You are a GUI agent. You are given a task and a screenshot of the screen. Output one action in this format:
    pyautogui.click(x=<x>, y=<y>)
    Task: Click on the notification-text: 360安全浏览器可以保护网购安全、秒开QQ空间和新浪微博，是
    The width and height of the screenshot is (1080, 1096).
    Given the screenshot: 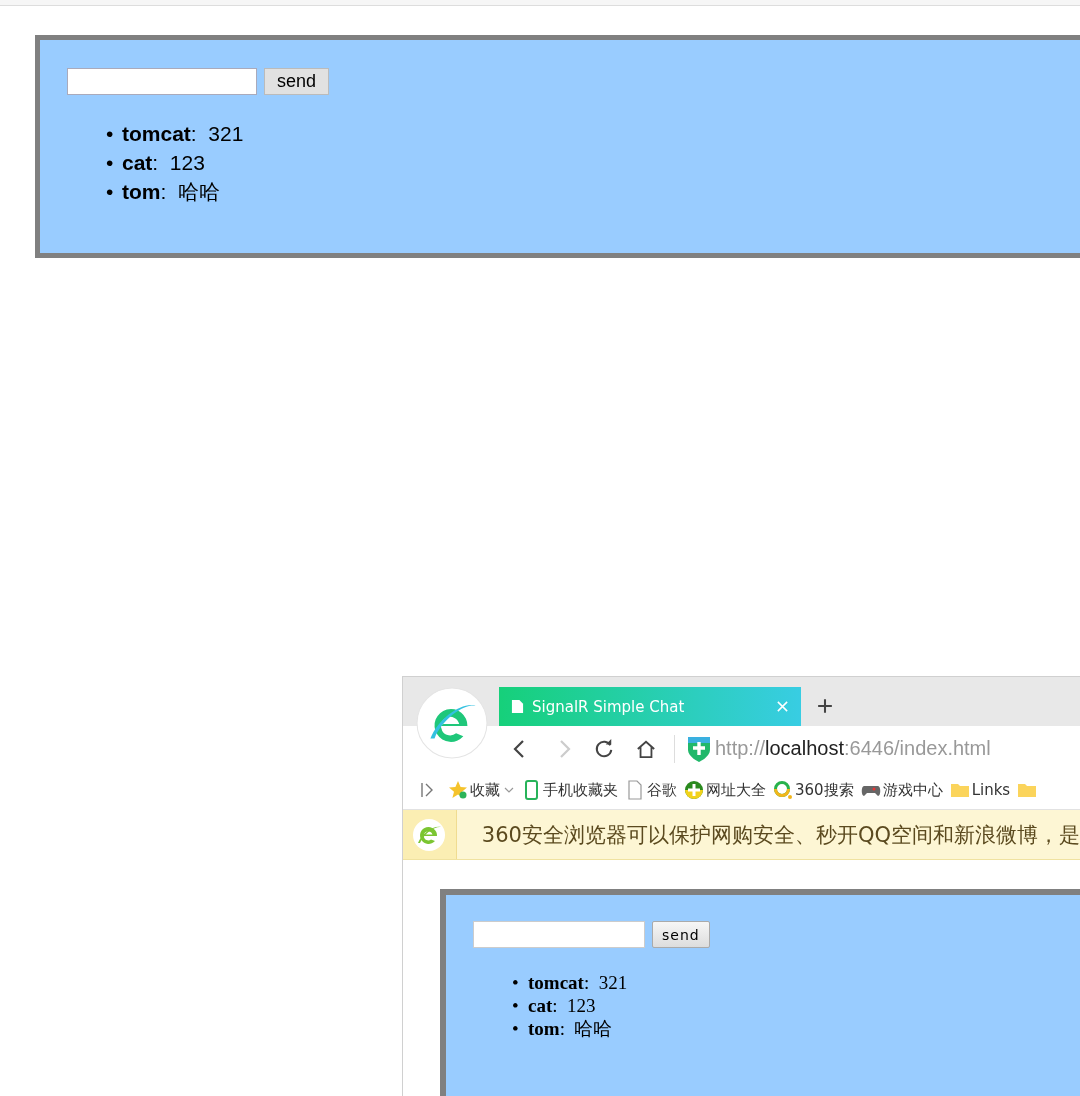 What is the action you would take?
    pyautogui.click(x=780, y=835)
    